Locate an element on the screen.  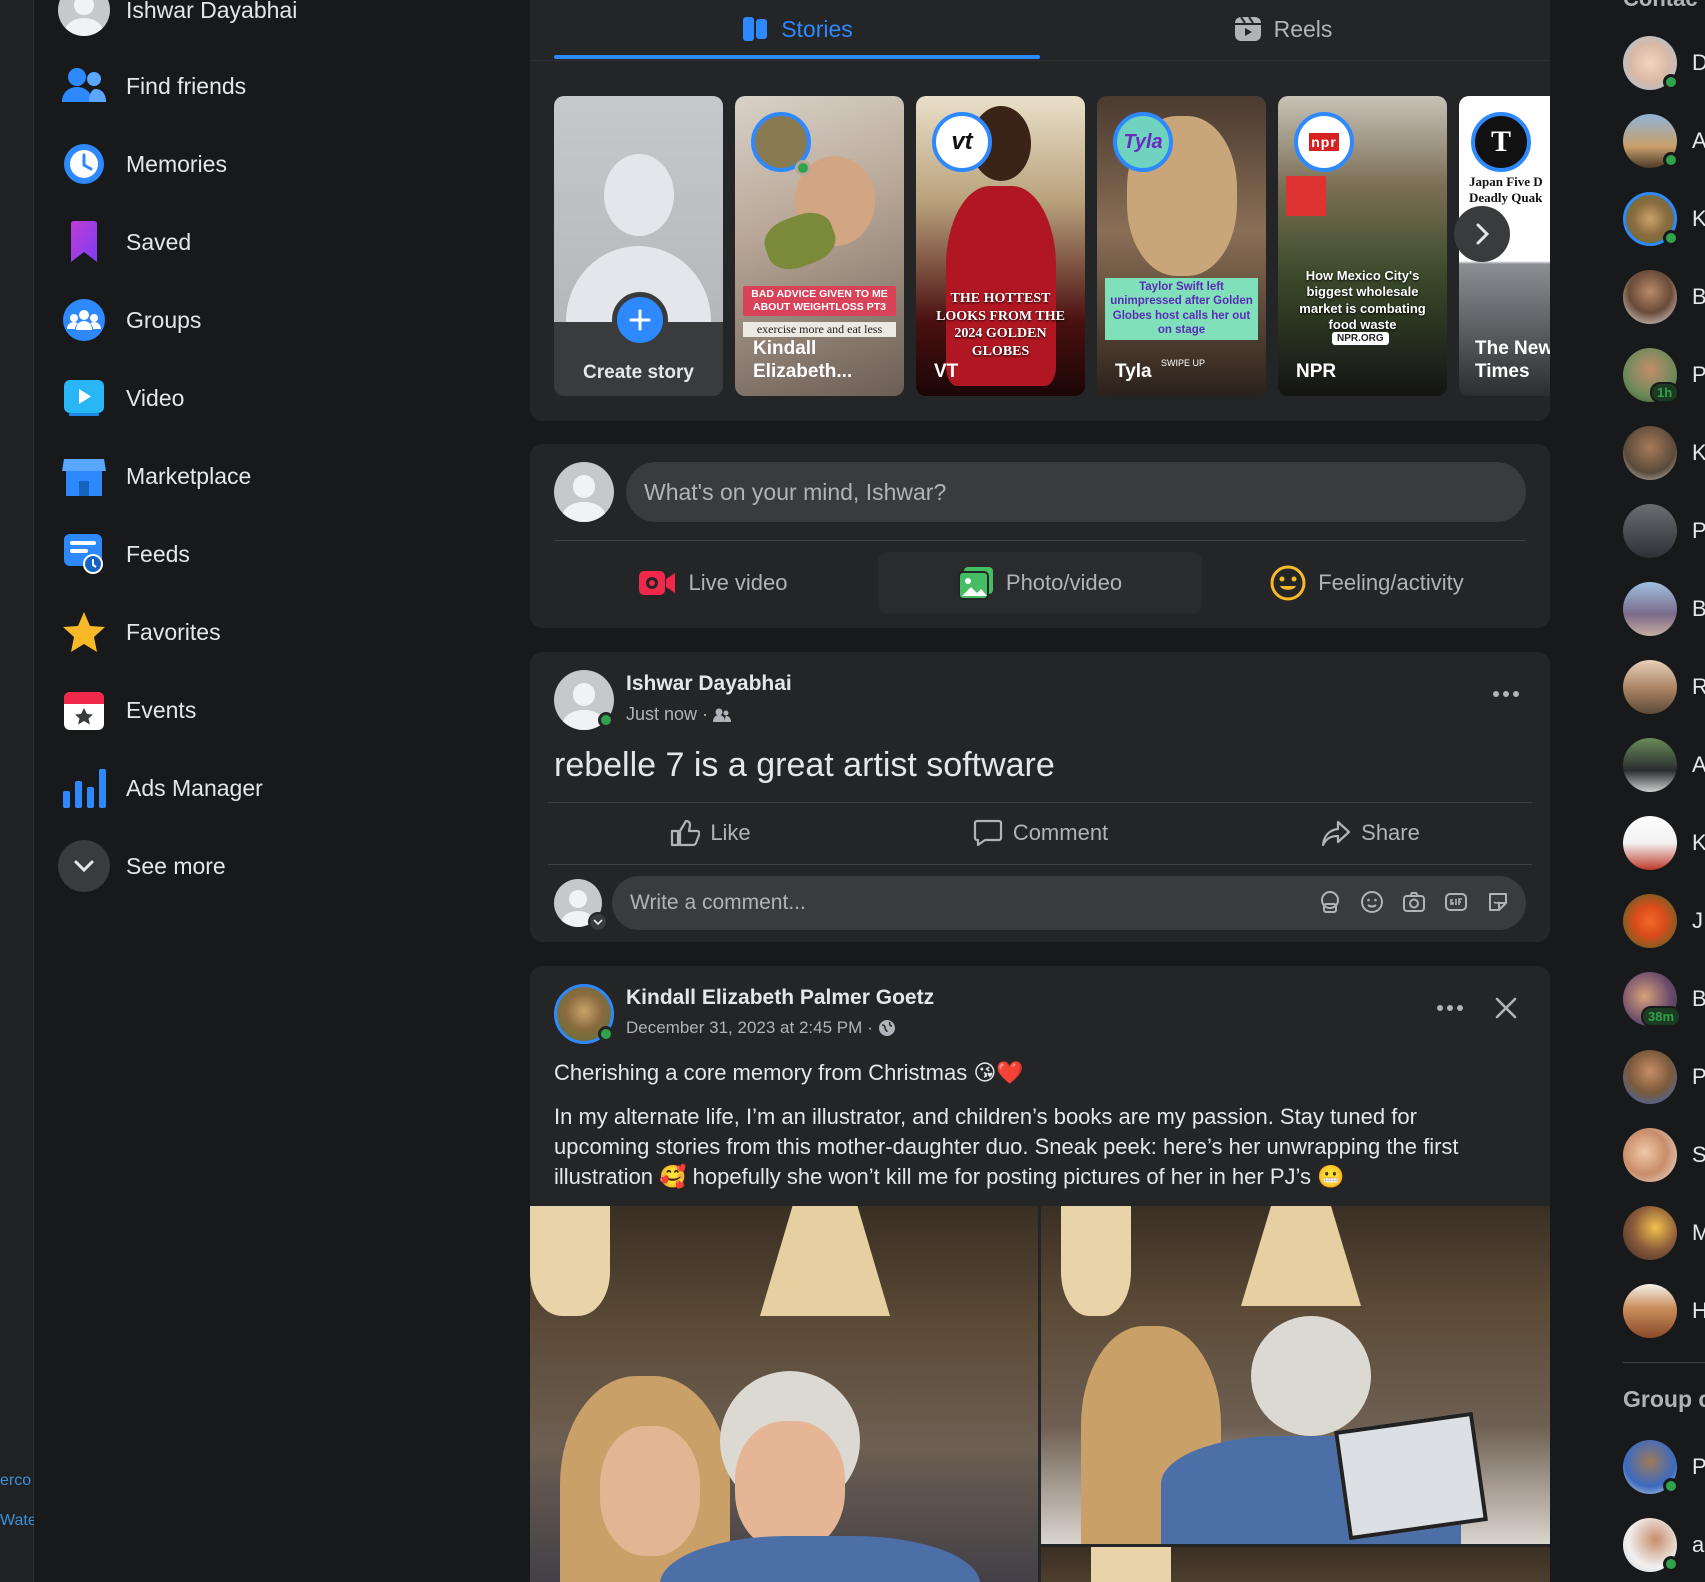
create-story-card: Create story is located at coordinates (638, 246).